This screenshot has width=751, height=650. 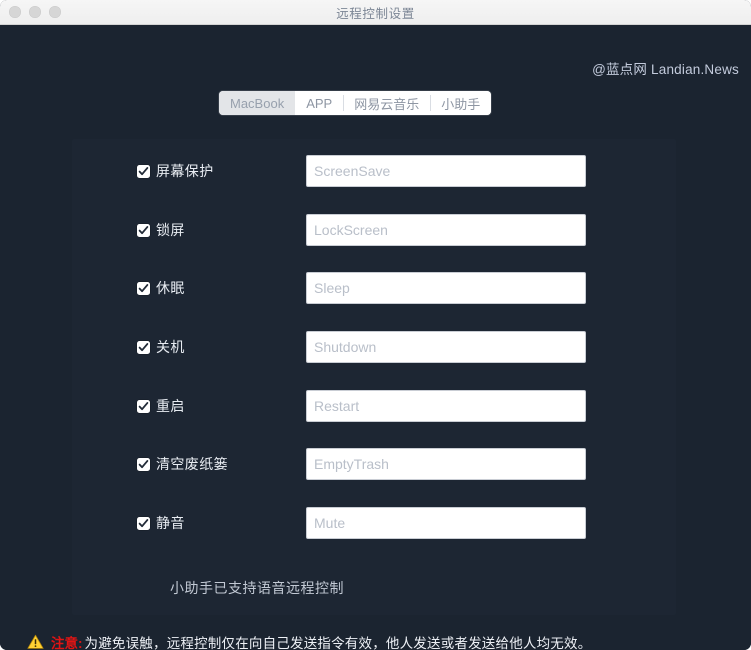 I want to click on window-title: 远程控制设置, so click(x=375, y=13).